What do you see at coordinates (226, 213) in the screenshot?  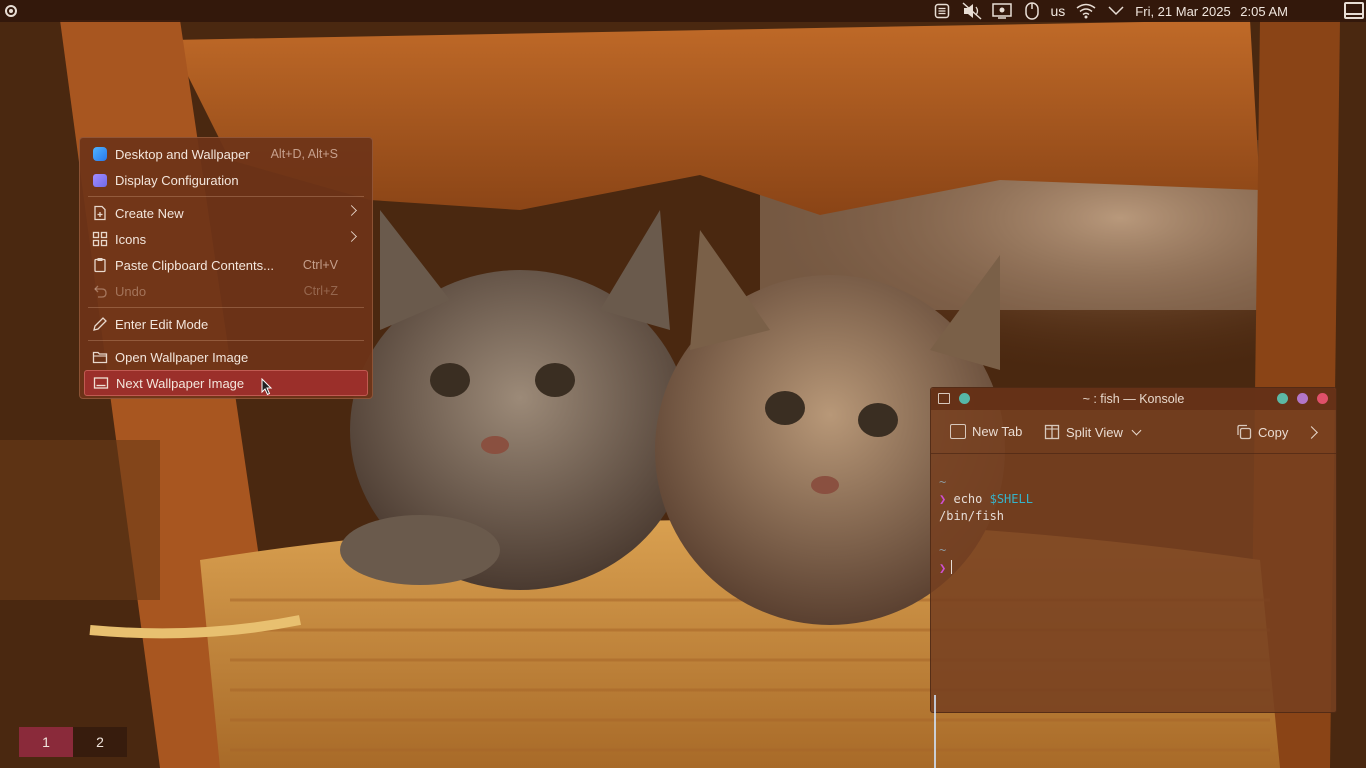 I see `menu-item-create-new: Create New` at bounding box center [226, 213].